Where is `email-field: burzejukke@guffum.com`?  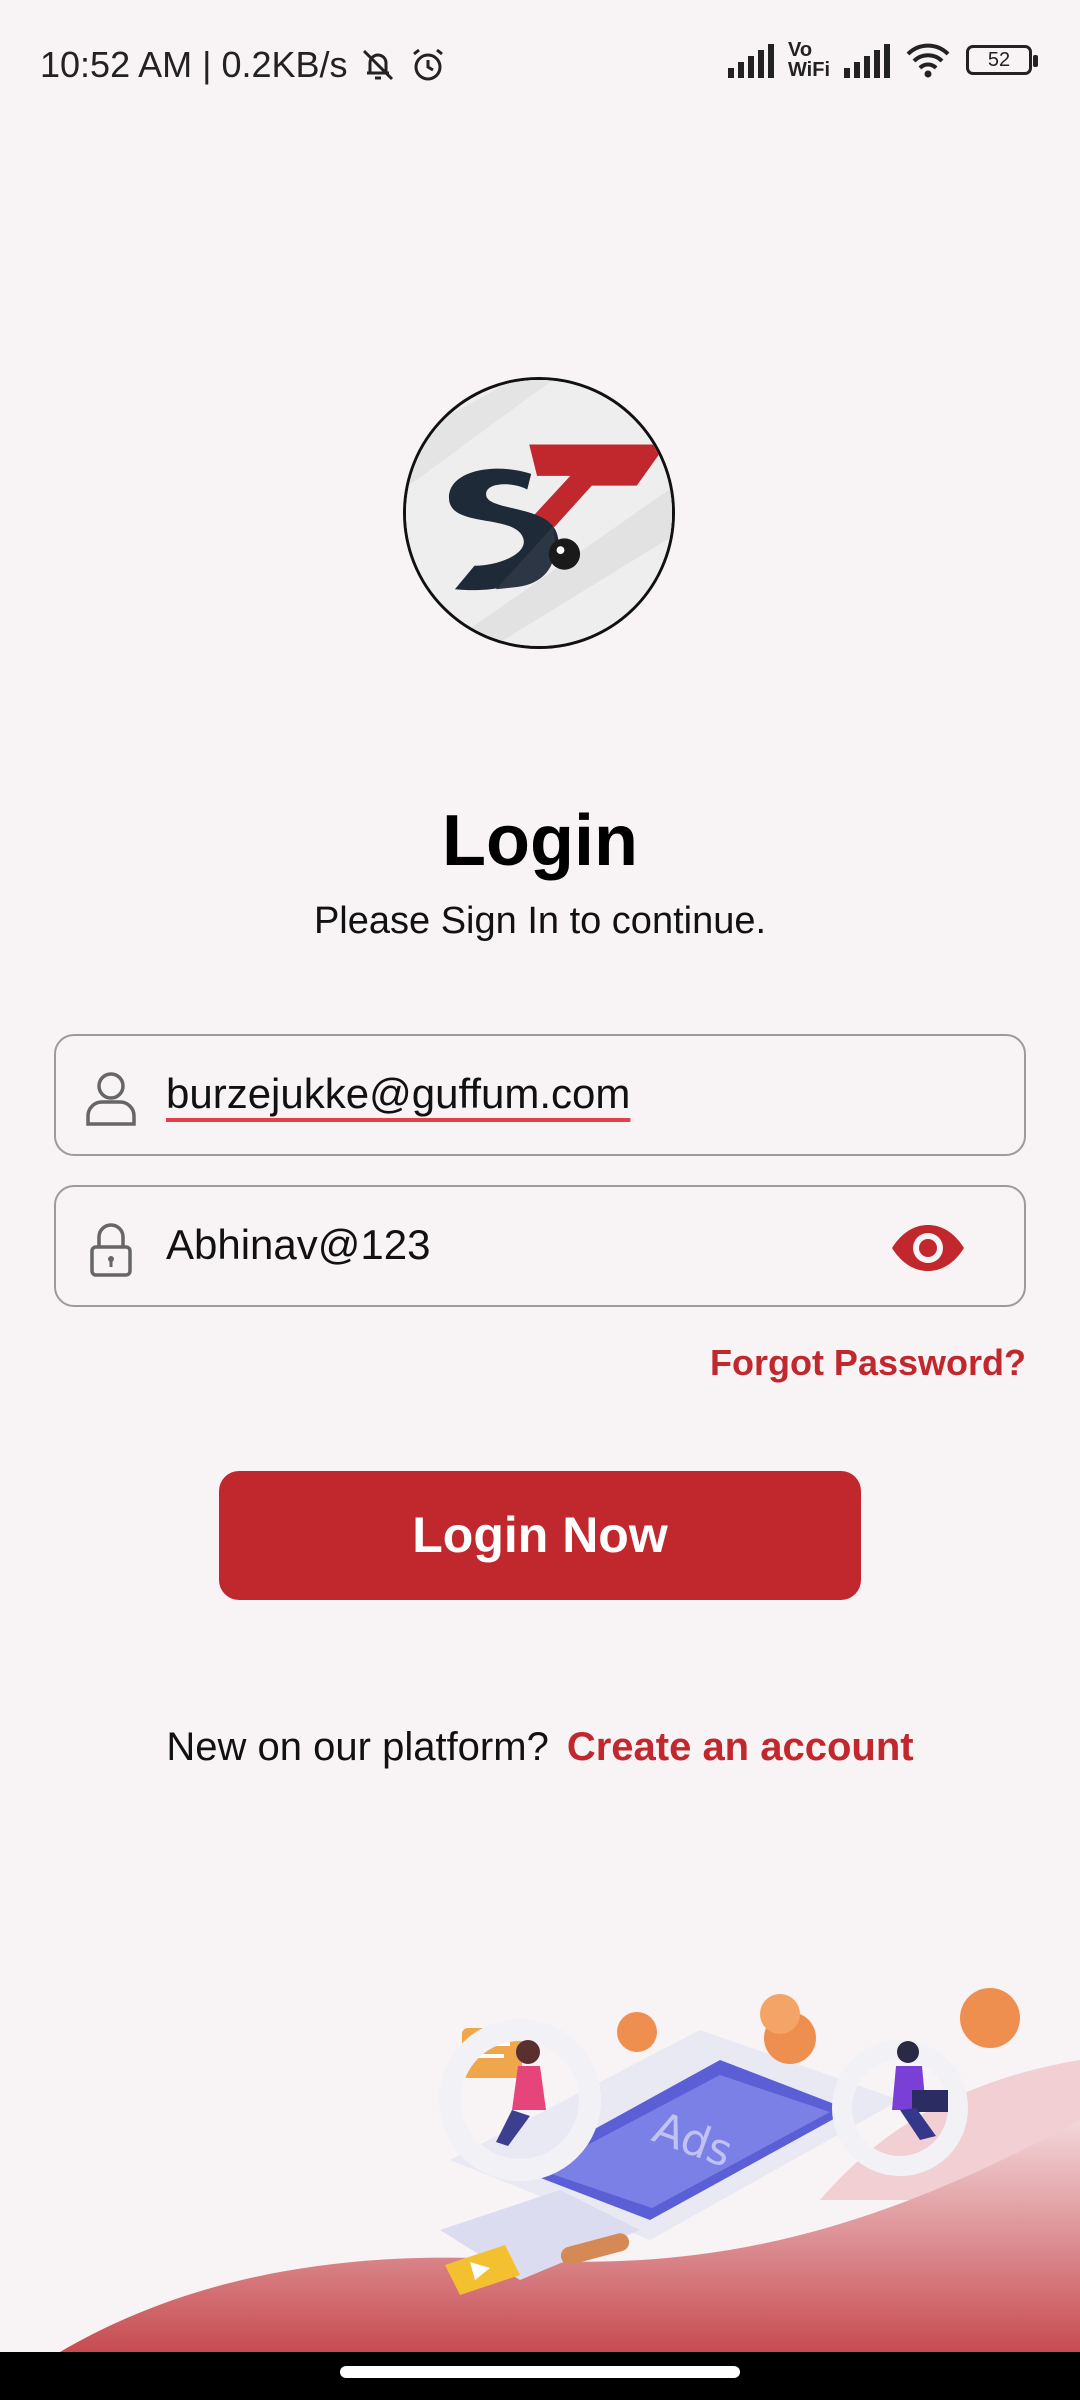
email-field: burzejukke@guffum.com is located at coordinates (540, 1095).